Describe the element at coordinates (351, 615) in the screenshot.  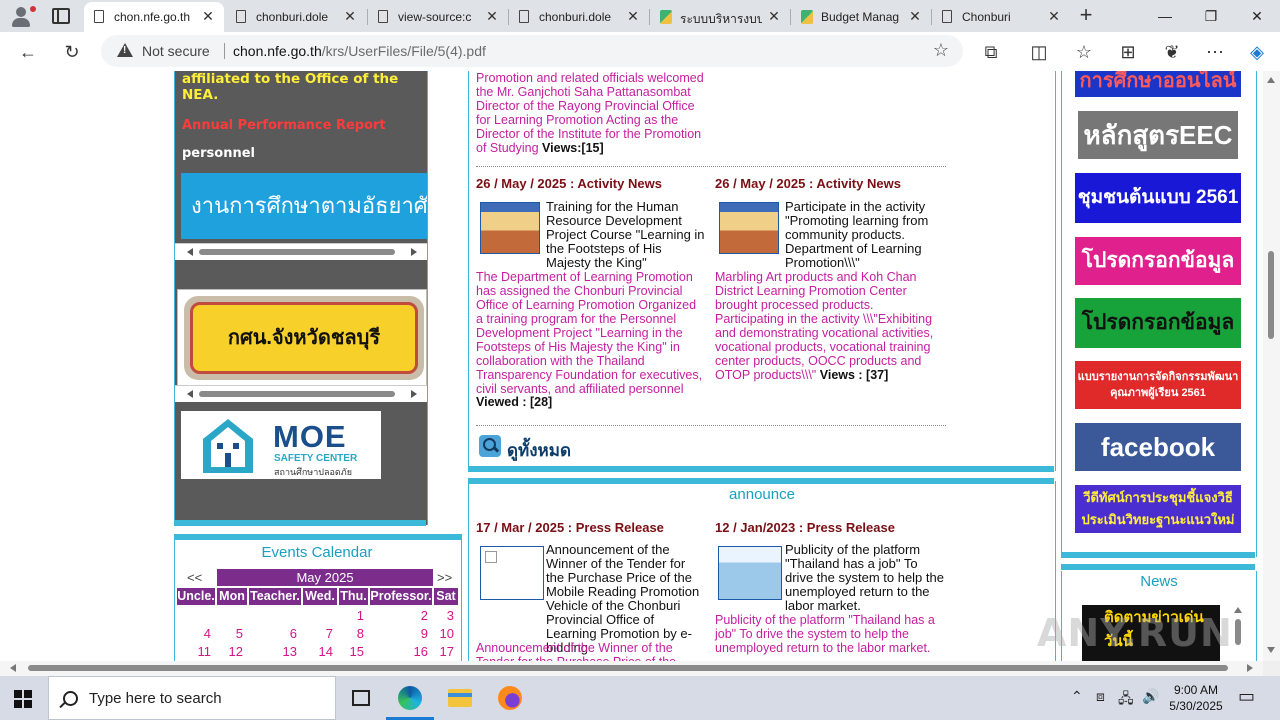
I see `calendar-day: 1` at that location.